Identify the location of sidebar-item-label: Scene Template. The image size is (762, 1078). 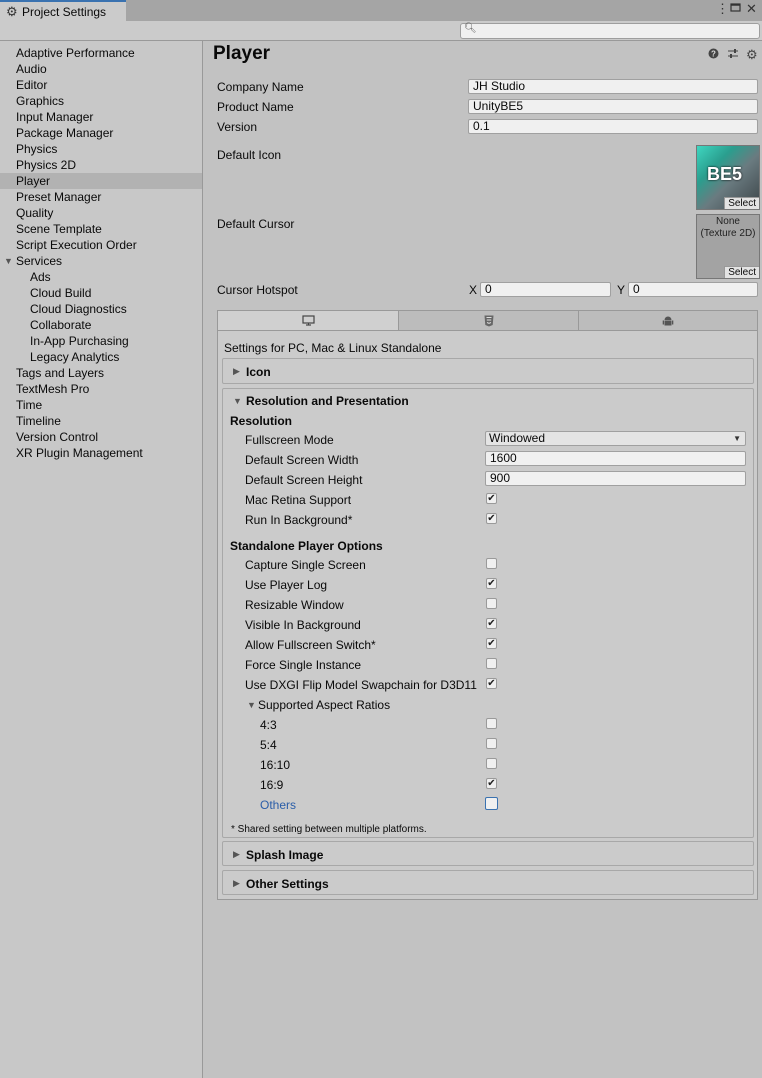
(59, 229).